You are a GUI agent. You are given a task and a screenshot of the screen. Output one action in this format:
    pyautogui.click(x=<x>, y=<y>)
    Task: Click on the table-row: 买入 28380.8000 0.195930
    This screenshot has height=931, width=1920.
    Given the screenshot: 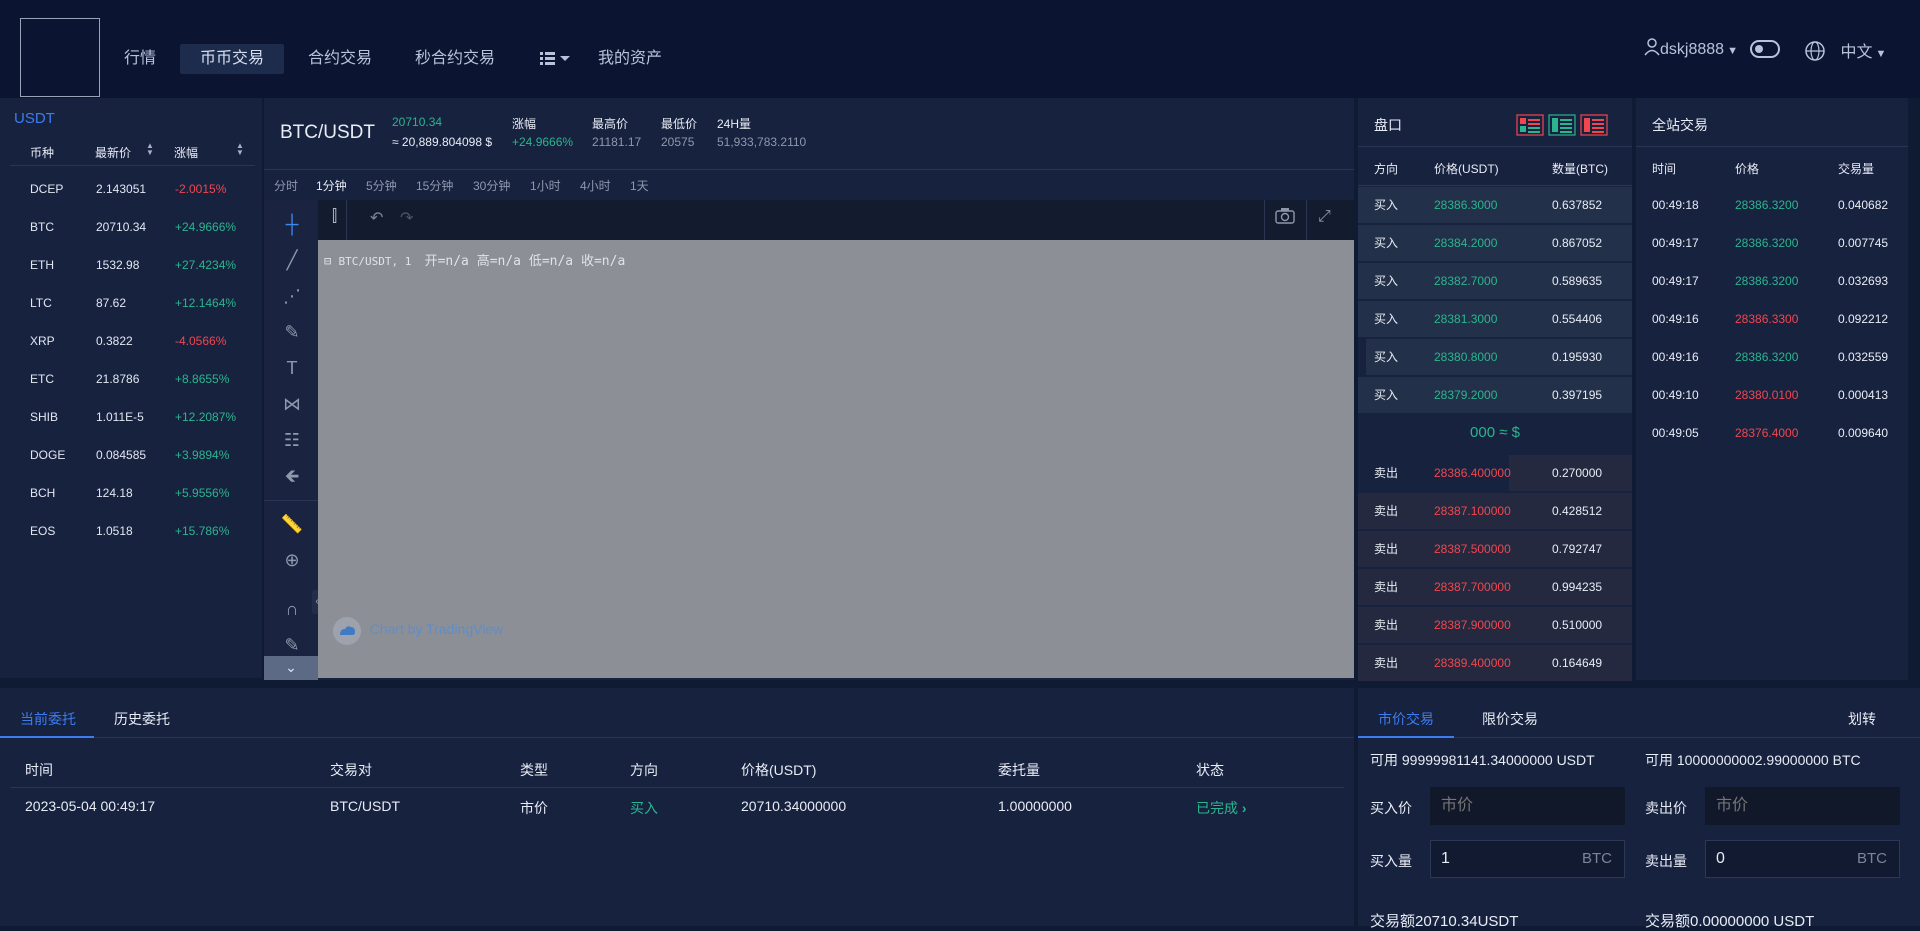 What is the action you would take?
    pyautogui.click(x=1495, y=357)
    